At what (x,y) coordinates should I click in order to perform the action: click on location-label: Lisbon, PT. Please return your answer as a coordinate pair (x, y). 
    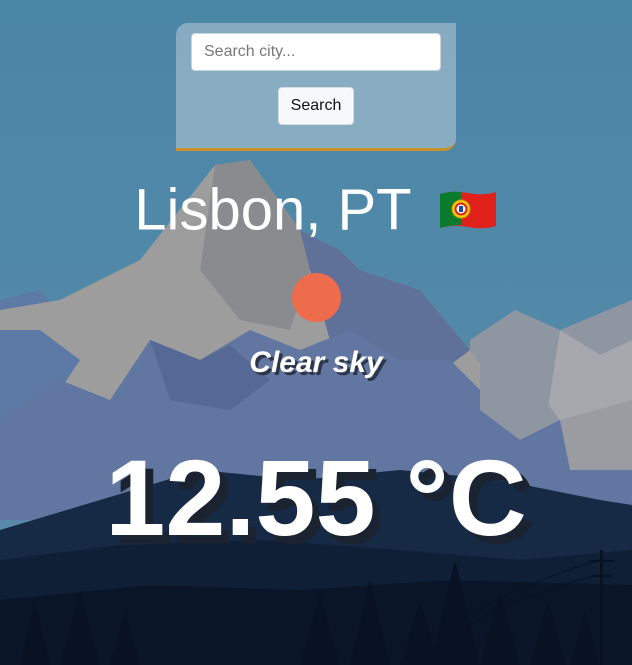
    Looking at the image, I should click on (273, 210).